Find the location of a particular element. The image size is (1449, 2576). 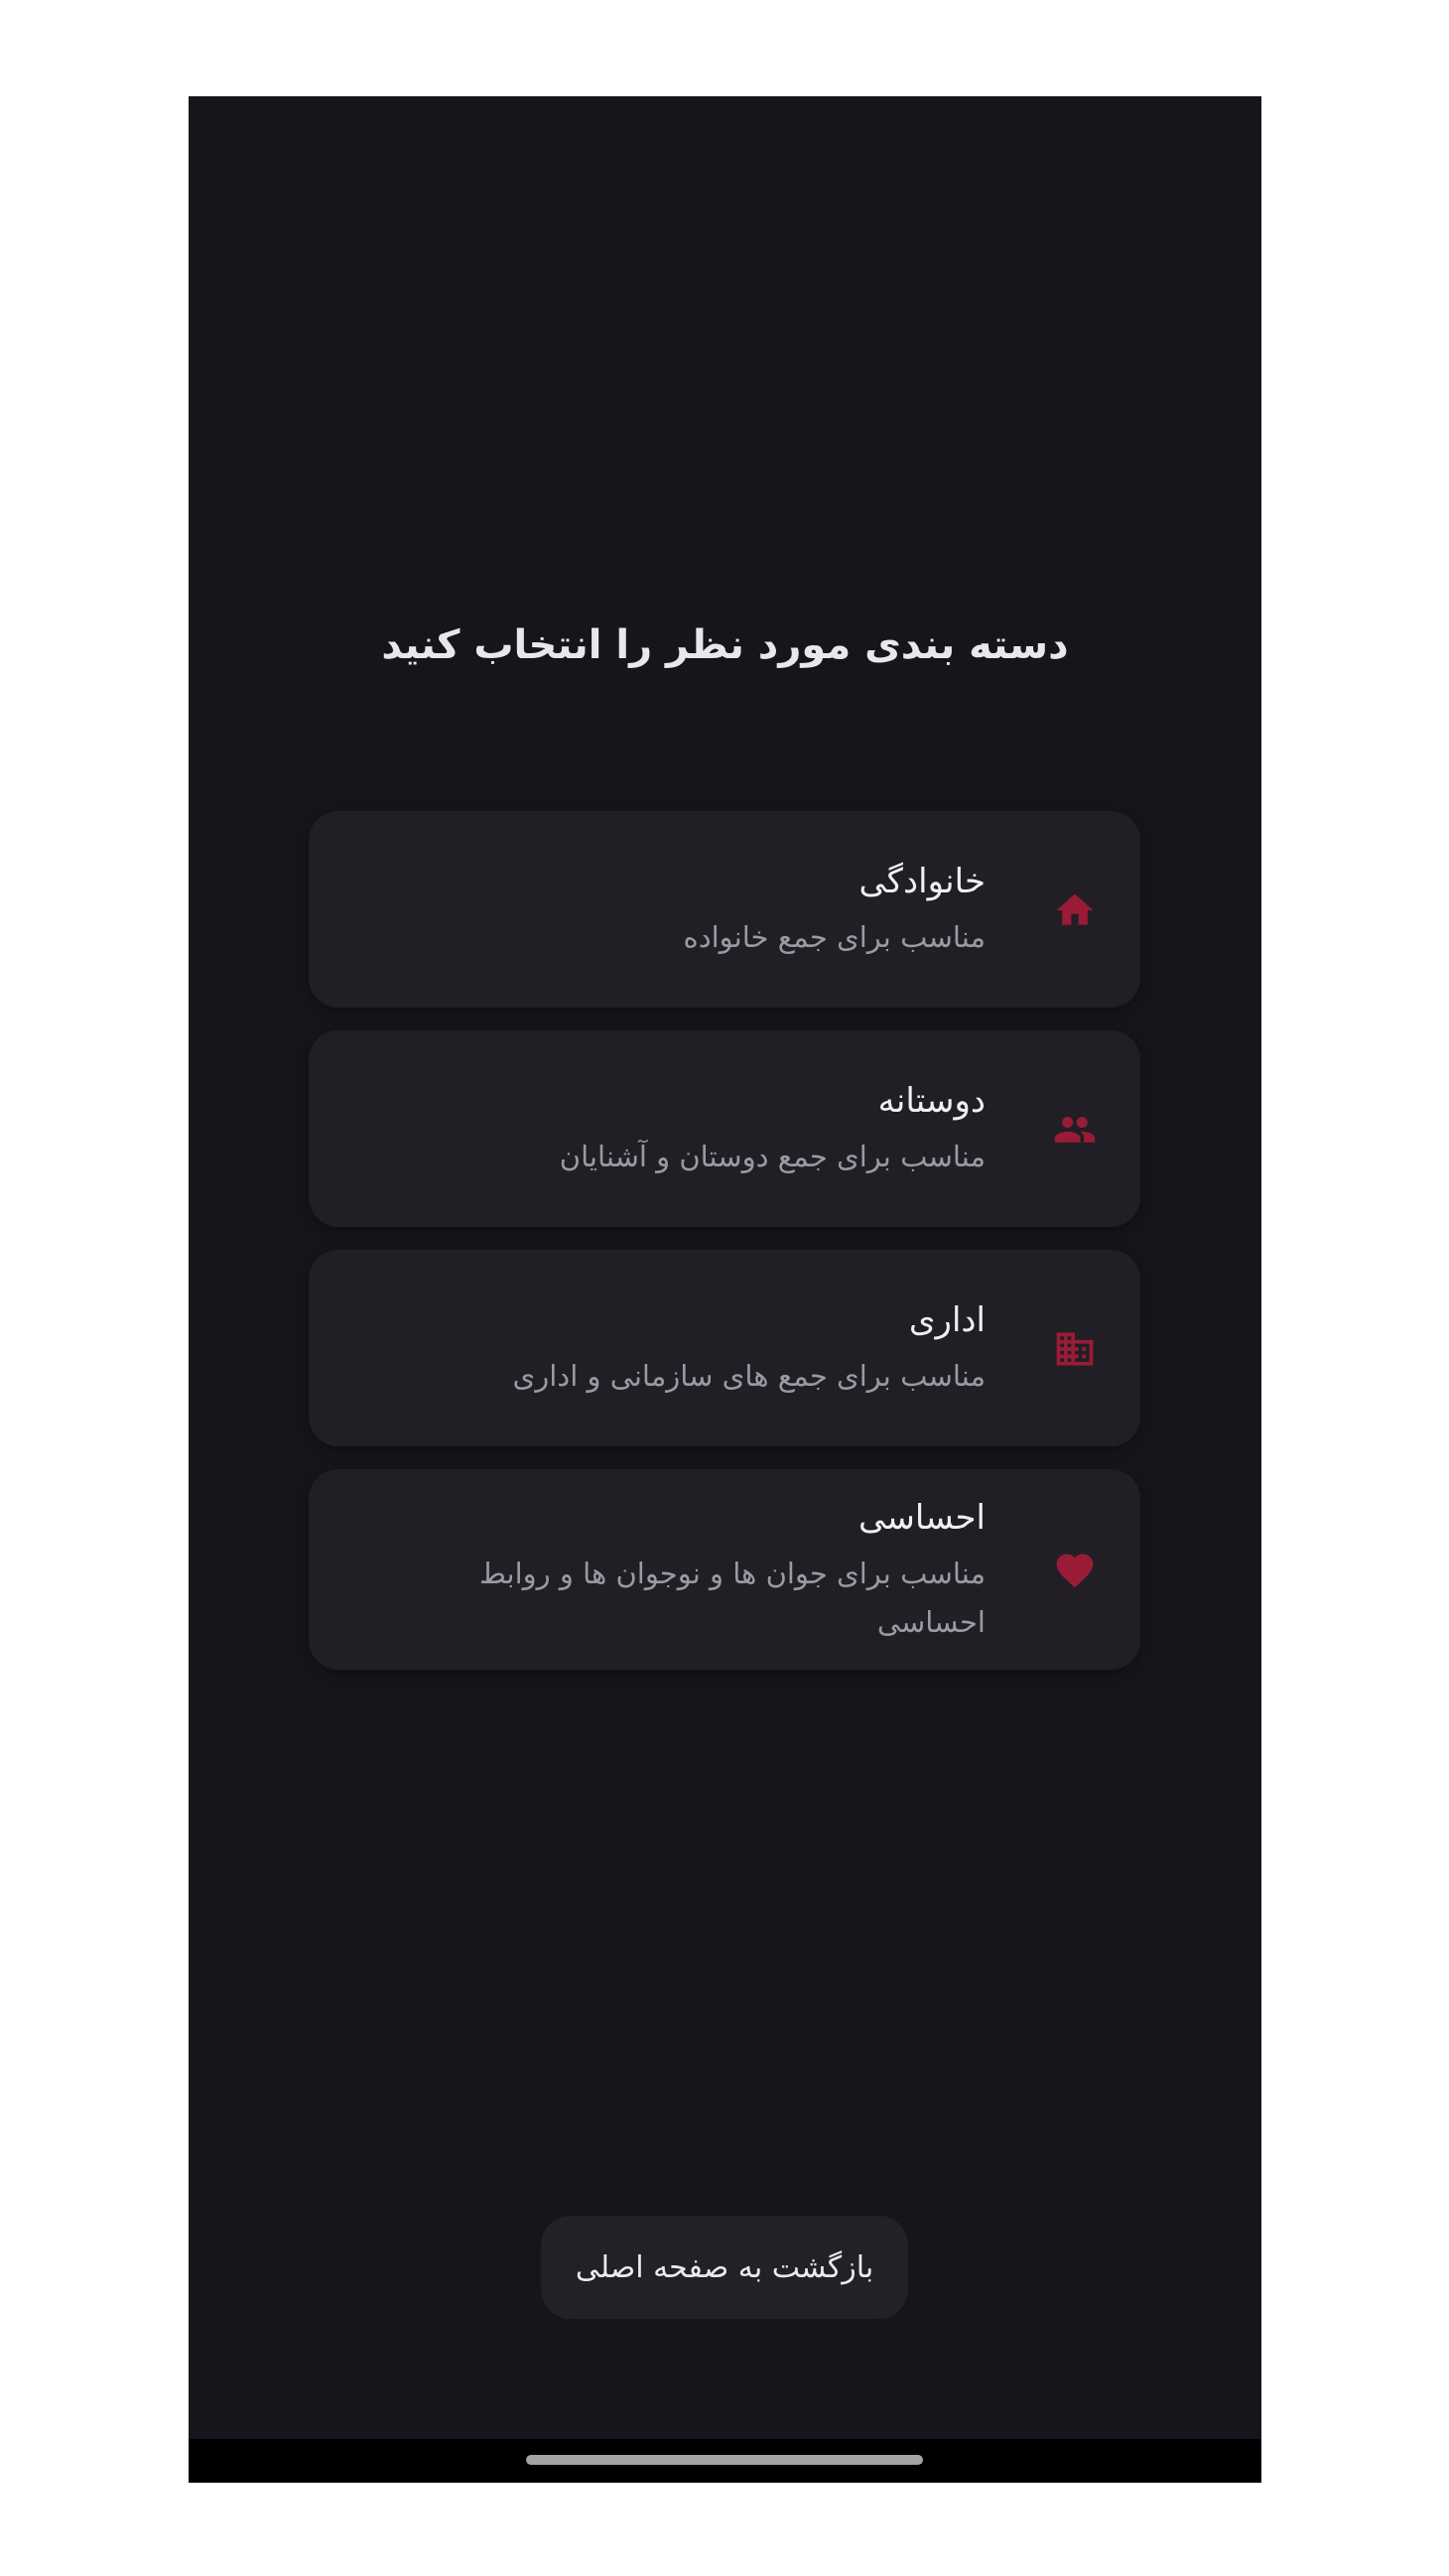

category-name: دوستانه is located at coordinates (931, 1101).